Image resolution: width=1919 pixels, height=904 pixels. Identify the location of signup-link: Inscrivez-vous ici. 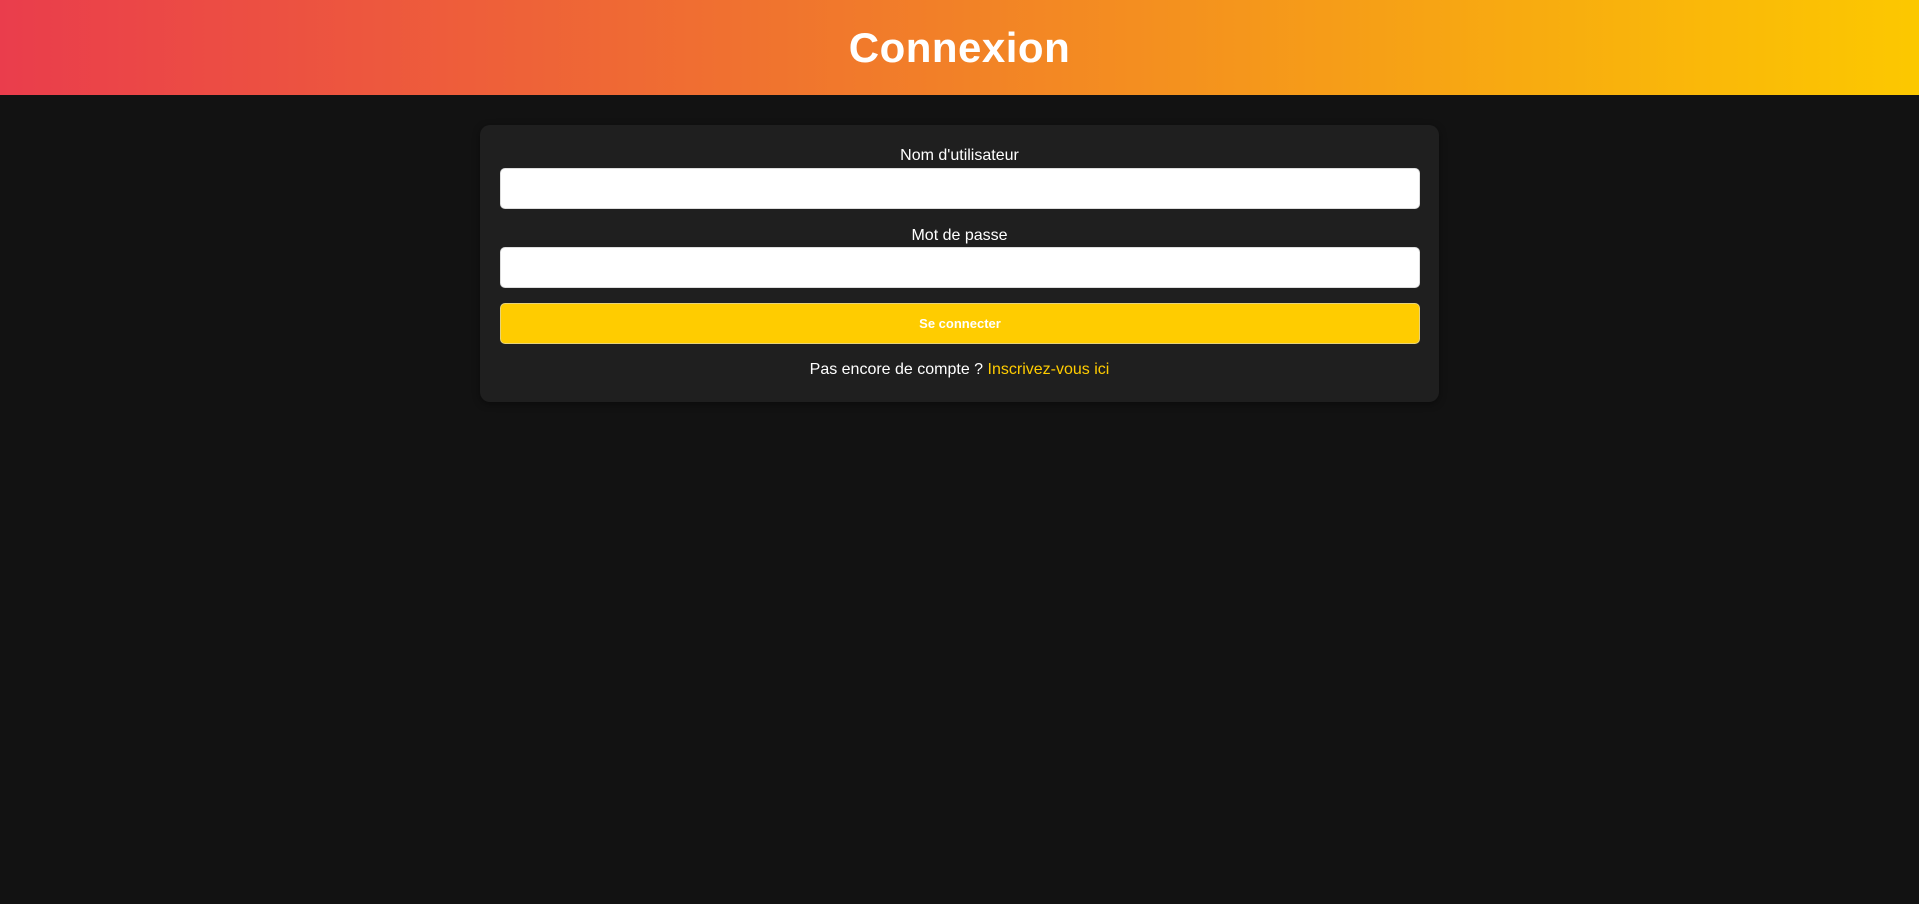
(1049, 369).